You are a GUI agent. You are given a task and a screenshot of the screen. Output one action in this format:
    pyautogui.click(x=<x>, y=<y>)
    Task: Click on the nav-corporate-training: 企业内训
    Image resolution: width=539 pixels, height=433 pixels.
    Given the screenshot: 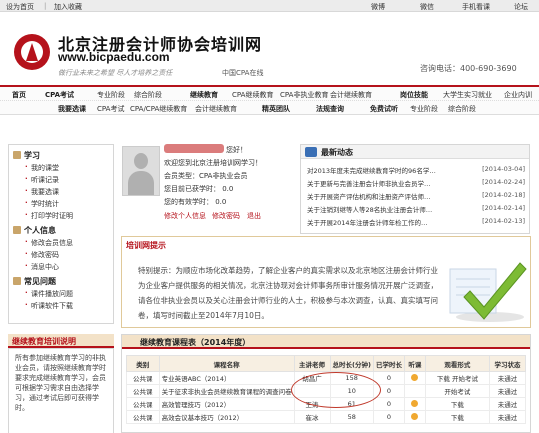 What is the action you would take?
    pyautogui.click(x=518, y=95)
    